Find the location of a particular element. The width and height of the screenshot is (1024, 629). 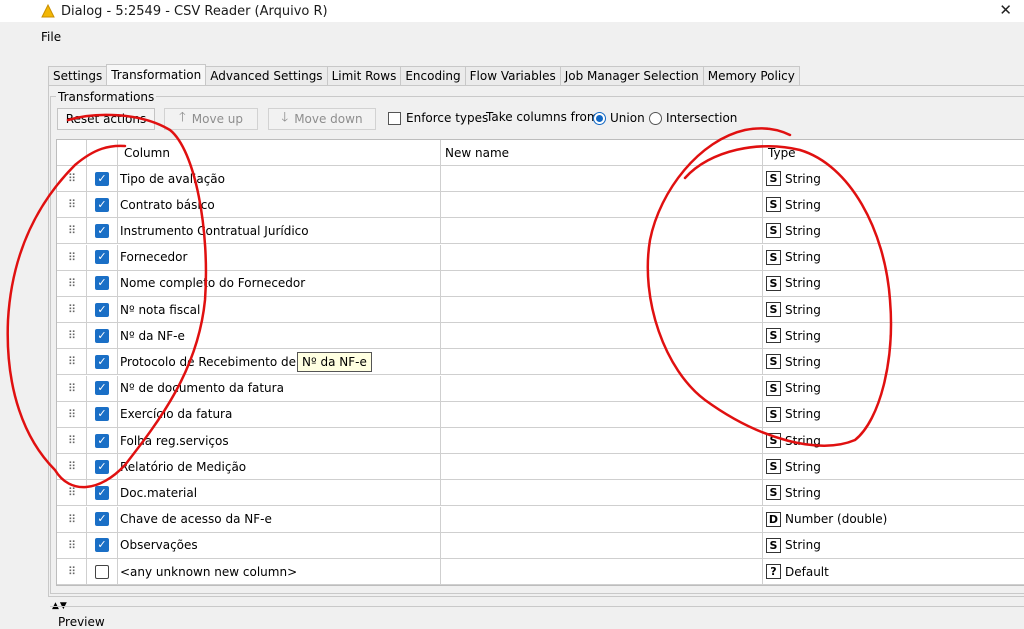

union-radio-dot is located at coordinates (599, 118).